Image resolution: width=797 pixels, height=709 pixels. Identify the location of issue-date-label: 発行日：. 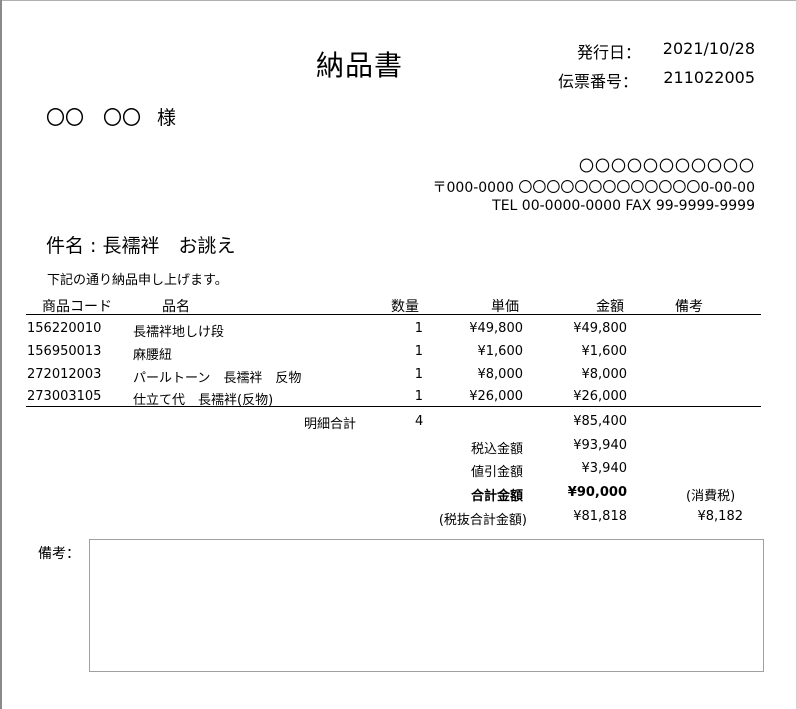
(609, 52).